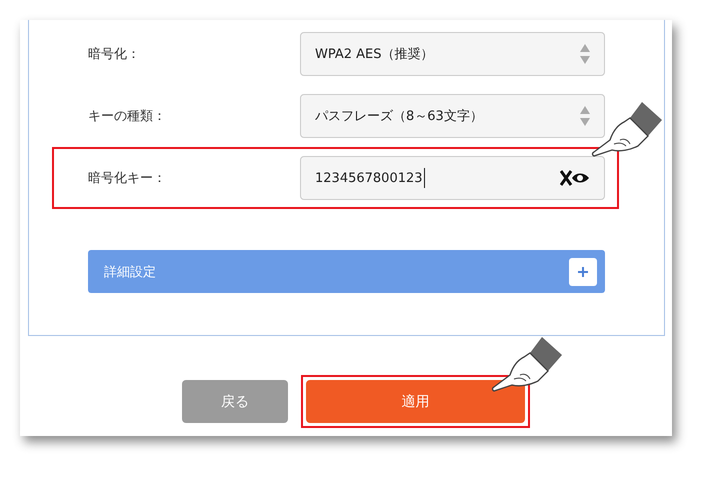 This screenshot has width=714, height=478. Describe the element at coordinates (575, 178) in the screenshot. I see `eye-slash-icon` at that location.